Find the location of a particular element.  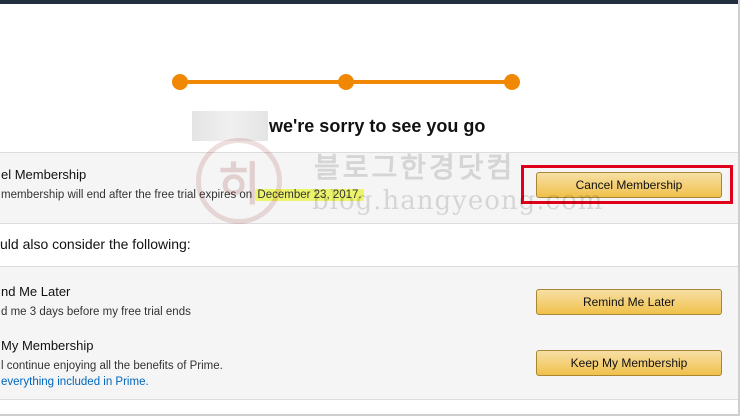

remind-title: nd Me Later is located at coordinates (36, 291).